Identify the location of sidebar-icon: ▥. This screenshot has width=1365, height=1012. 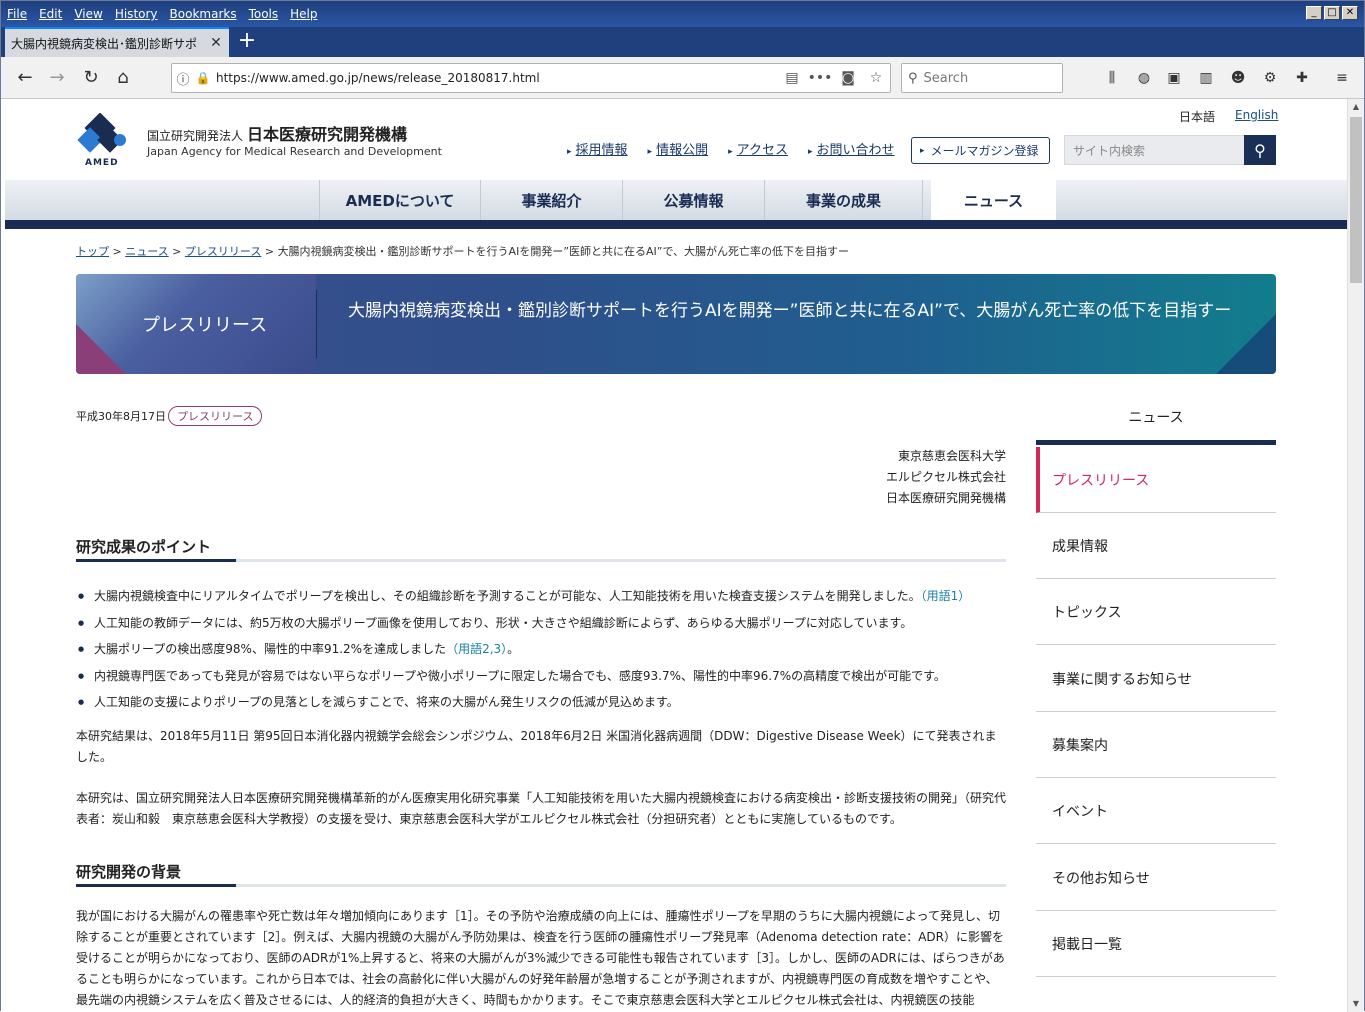
(1206, 78).